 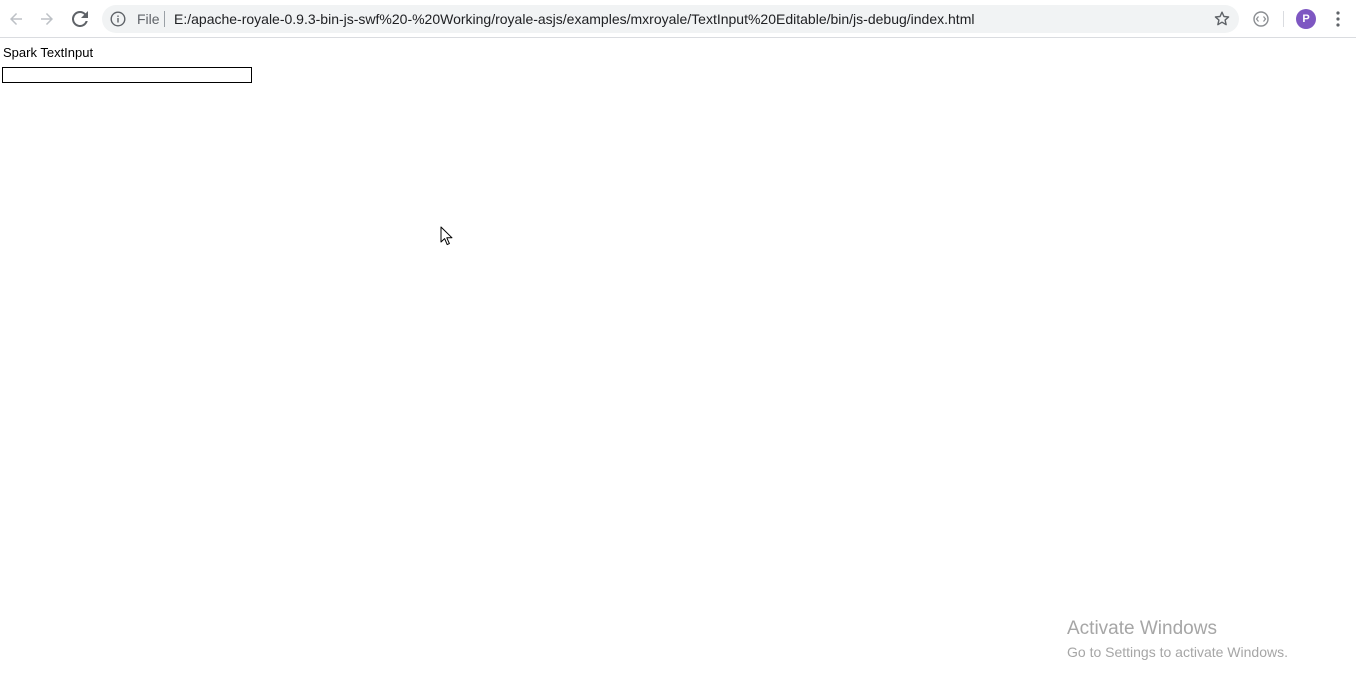 I want to click on kebab-menu-icon, so click(x=1338, y=19).